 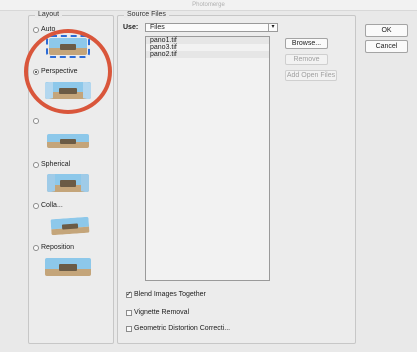 I want to click on layout-option-cylindrical, so click(x=36, y=121).